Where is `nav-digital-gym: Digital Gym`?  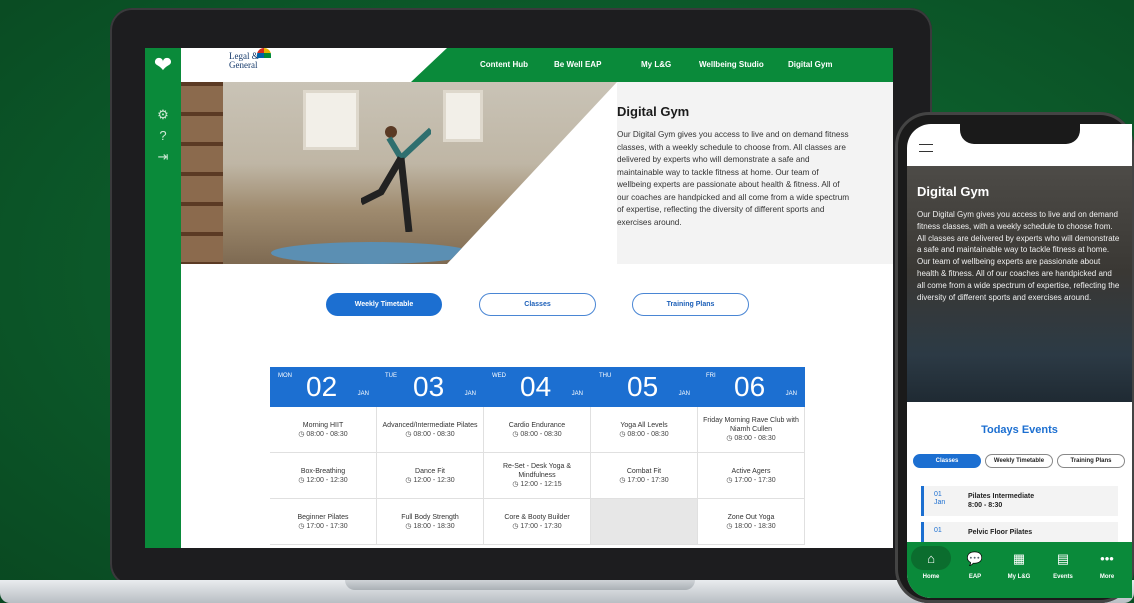 nav-digital-gym: Digital Gym is located at coordinates (810, 64).